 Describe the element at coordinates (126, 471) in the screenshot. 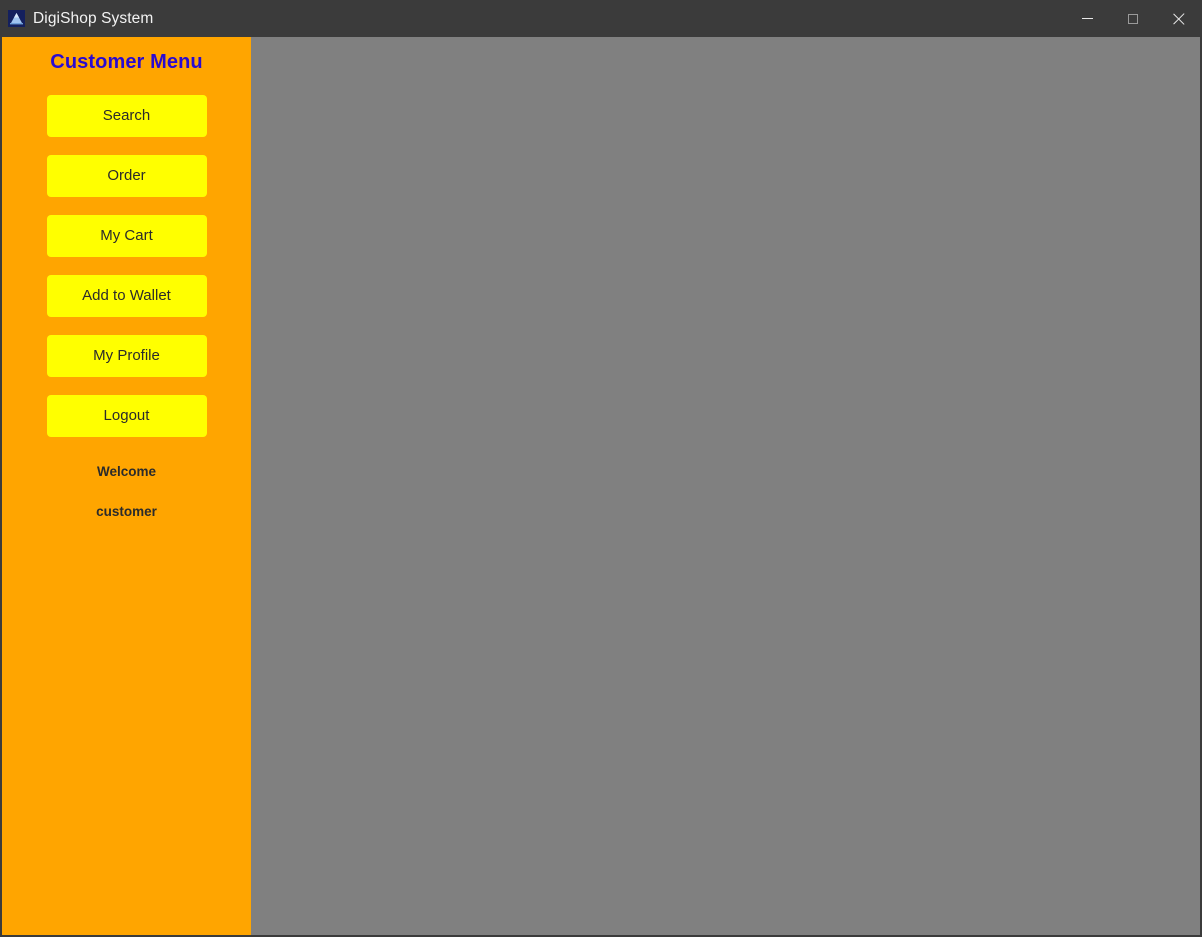

I see `welcome-greeting: Welcome` at that location.